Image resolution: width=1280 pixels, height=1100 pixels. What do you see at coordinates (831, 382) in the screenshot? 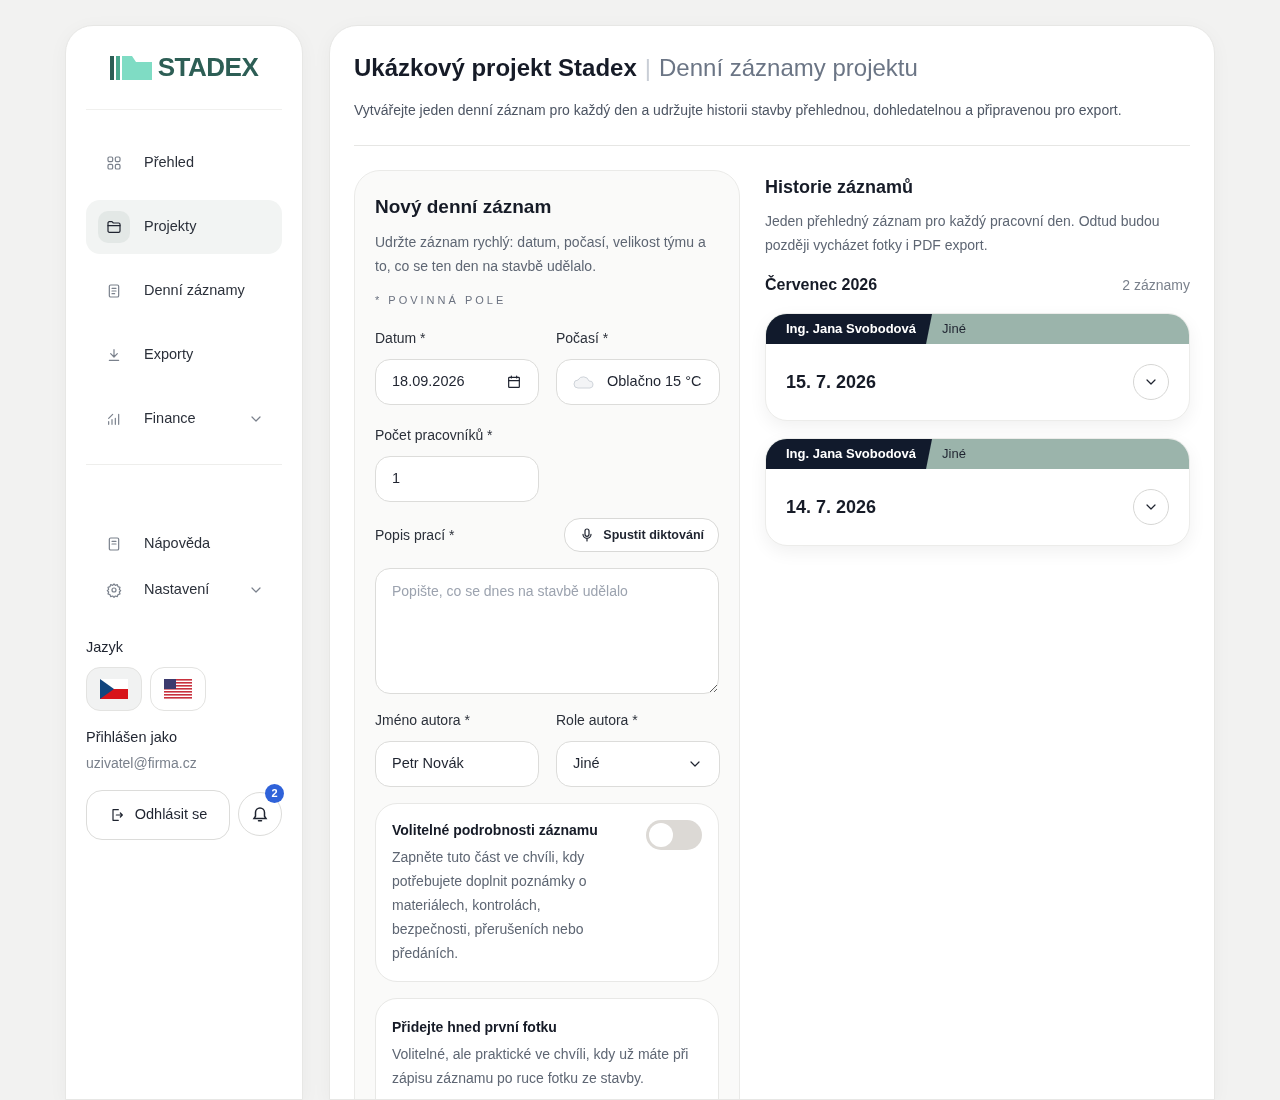
I see `entry-date: 15. 7. 2026` at bounding box center [831, 382].